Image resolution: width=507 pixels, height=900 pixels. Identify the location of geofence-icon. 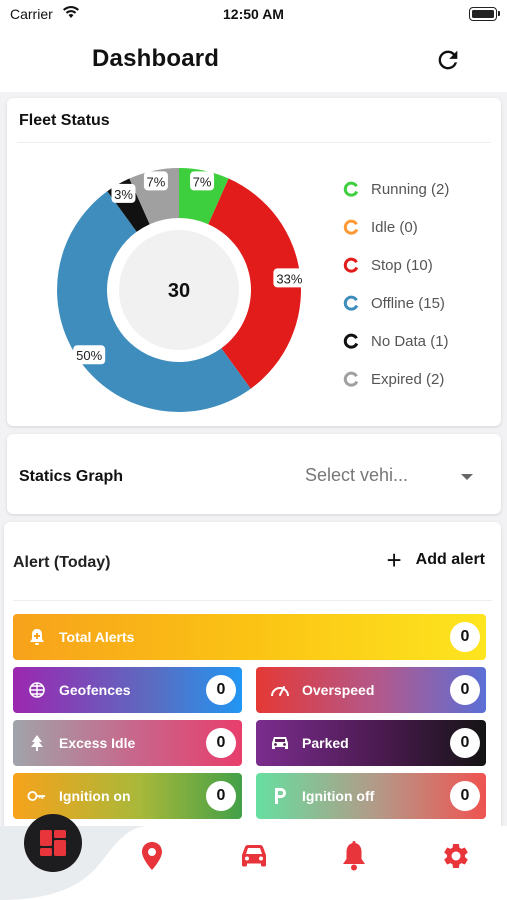
(37, 690).